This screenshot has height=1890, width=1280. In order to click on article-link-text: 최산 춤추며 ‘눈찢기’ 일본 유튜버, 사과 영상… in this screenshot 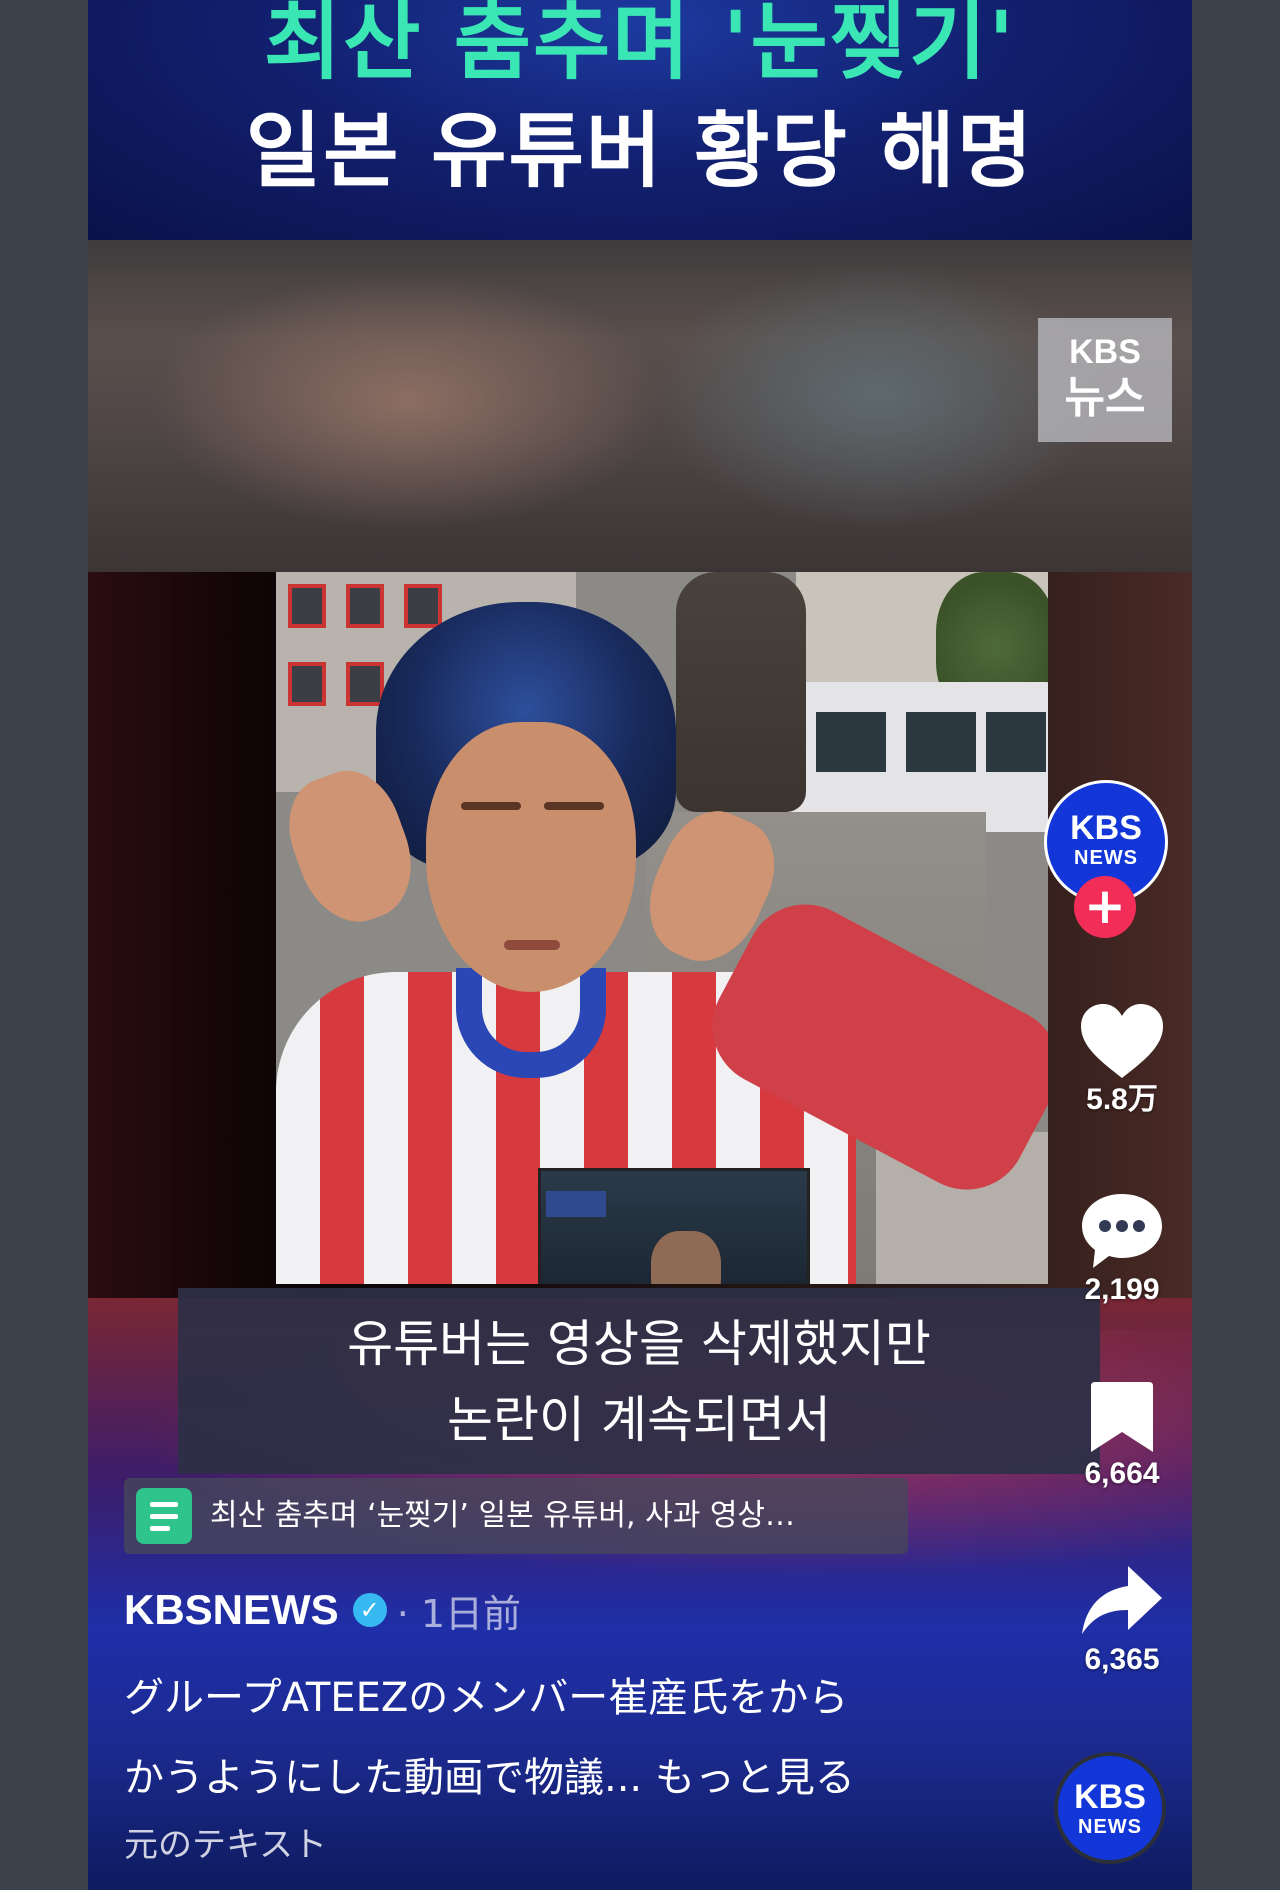, I will do `click(503, 1515)`.